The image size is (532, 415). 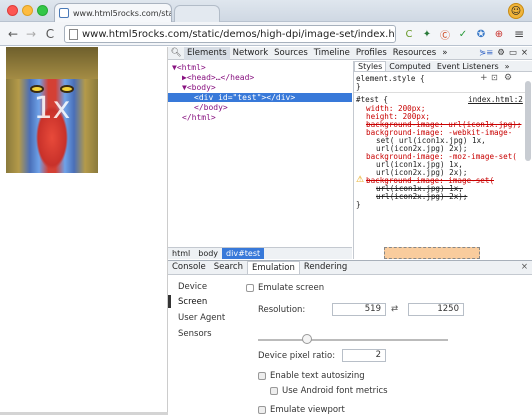 What do you see at coordinates (307, 410) in the screenshot?
I see `emulate-viewport-label: Emulate viewport` at bounding box center [307, 410].